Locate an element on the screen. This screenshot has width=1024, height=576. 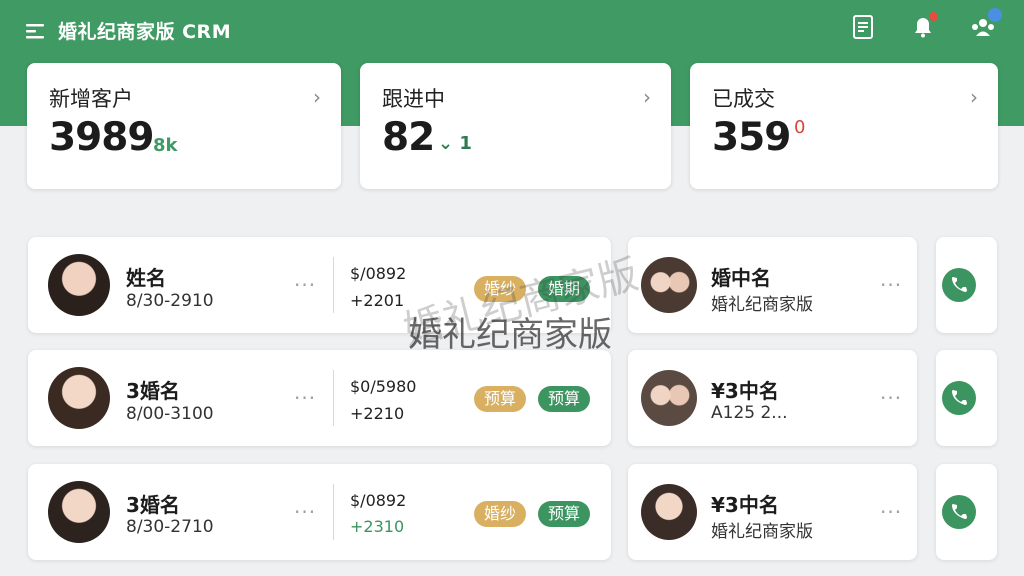
customer-change: +2210 is located at coordinates (377, 413).